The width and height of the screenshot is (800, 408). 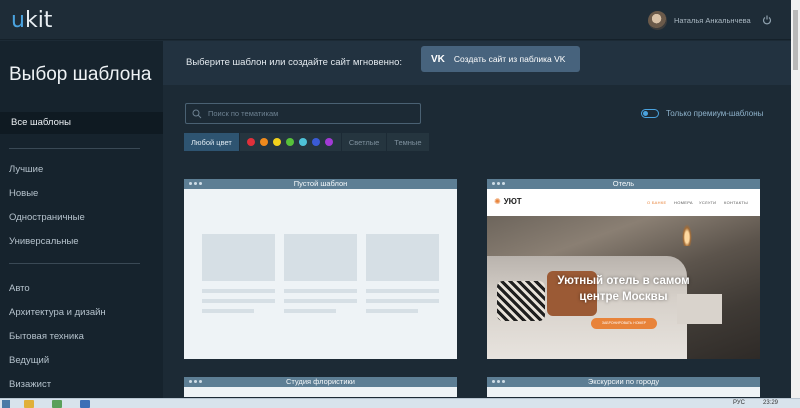 What do you see at coordinates (623, 297) in the screenshot?
I see `hero-line-2: центре Москвы` at bounding box center [623, 297].